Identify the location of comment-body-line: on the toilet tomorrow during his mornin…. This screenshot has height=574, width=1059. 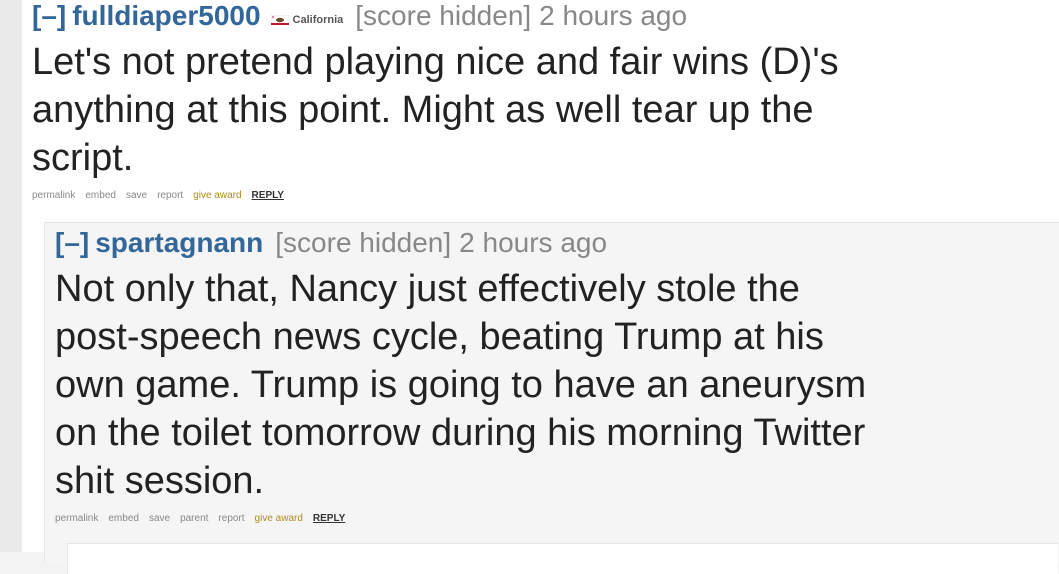
(460, 433).